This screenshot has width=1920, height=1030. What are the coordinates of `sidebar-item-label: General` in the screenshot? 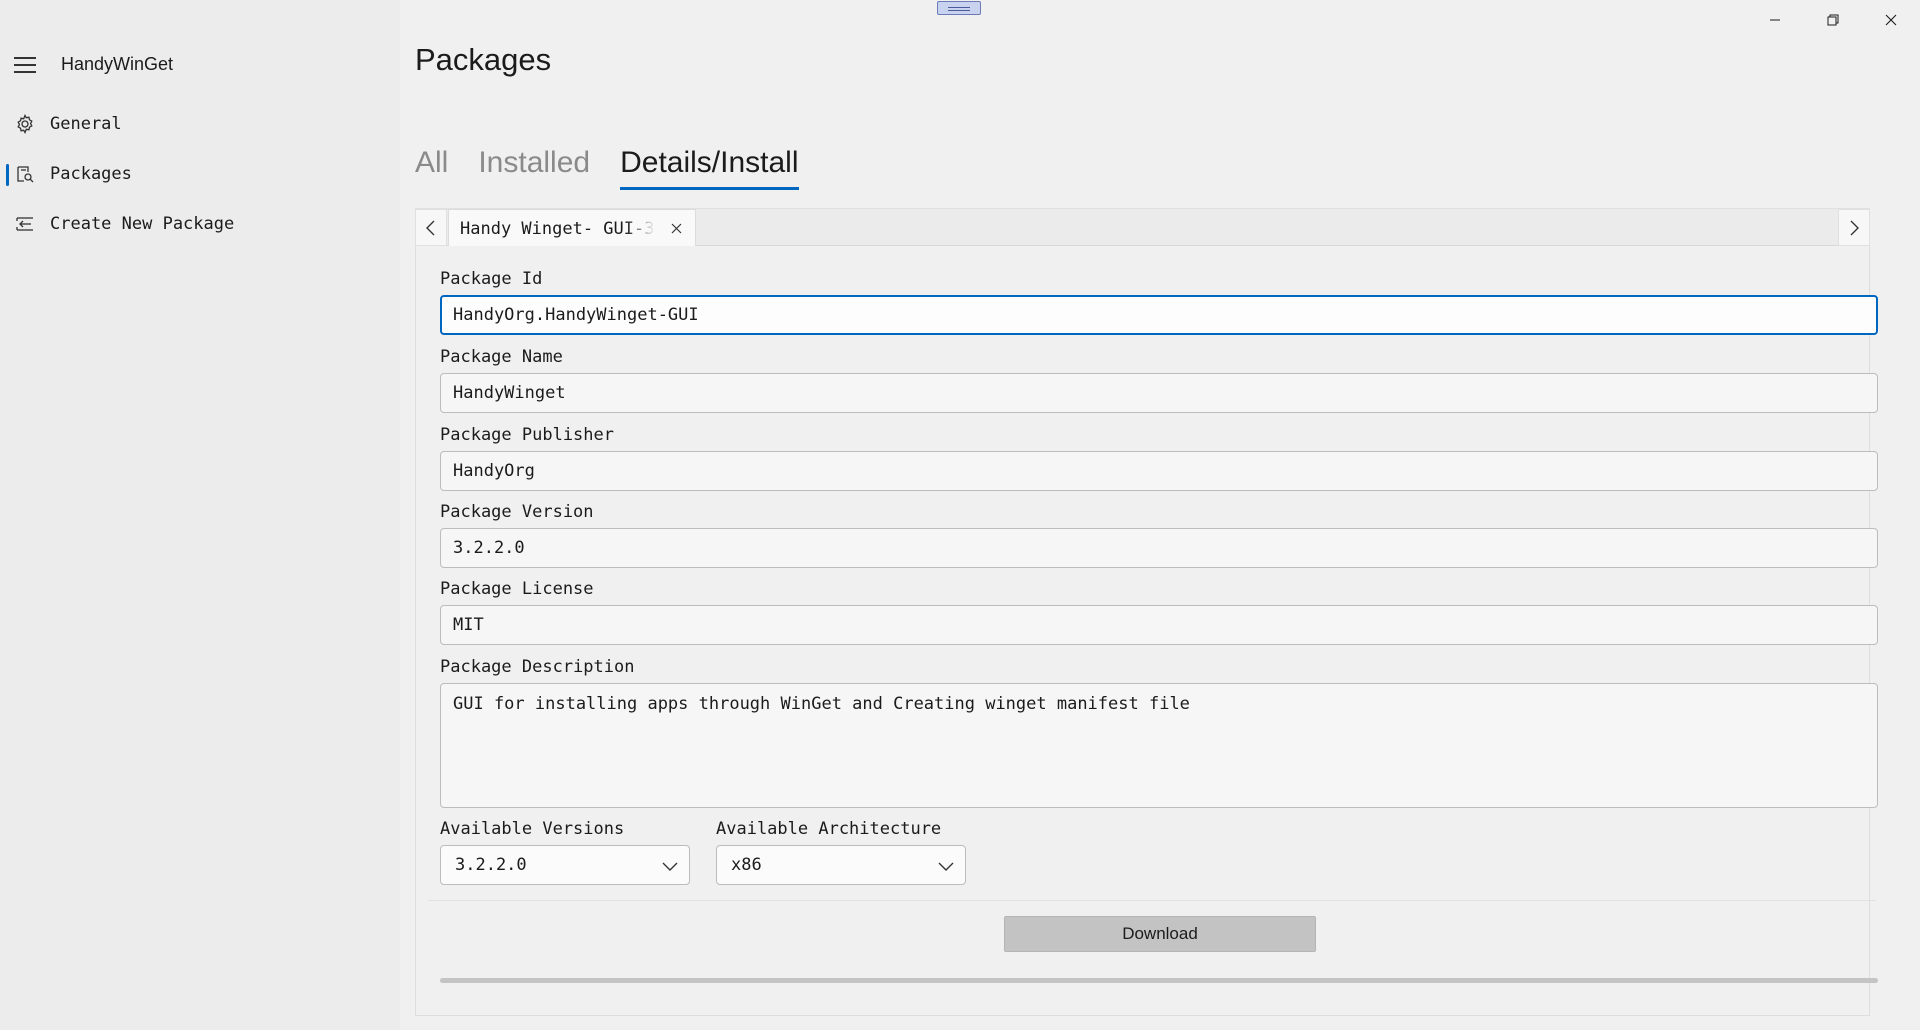 It's located at (86, 124).